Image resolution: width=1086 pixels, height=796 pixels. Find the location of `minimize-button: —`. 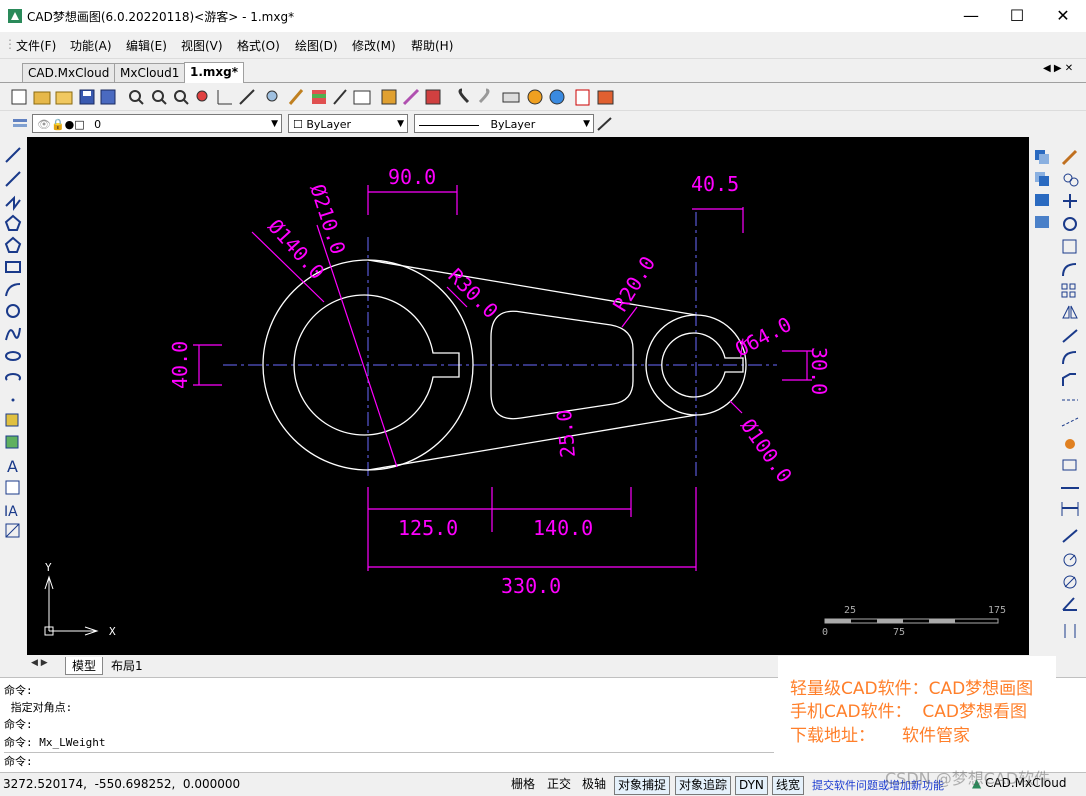

minimize-button: — is located at coordinates (971, 16).